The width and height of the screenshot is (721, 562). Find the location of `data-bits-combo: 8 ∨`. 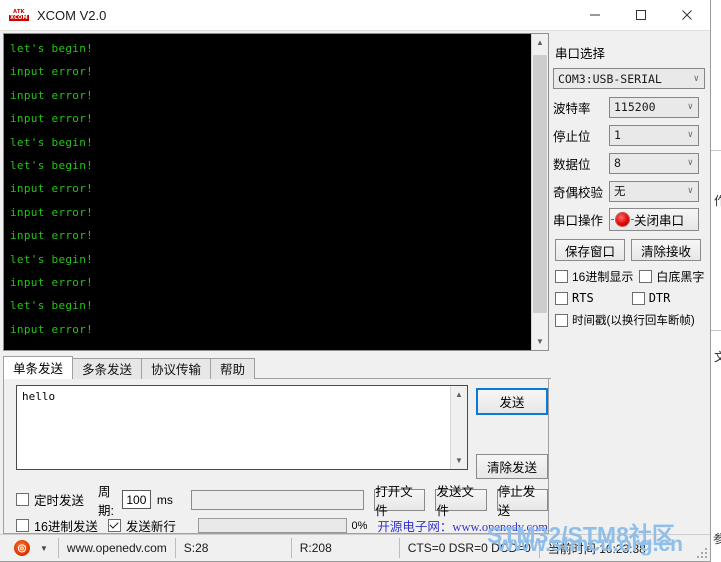

data-bits-combo: 8 ∨ is located at coordinates (654, 163).